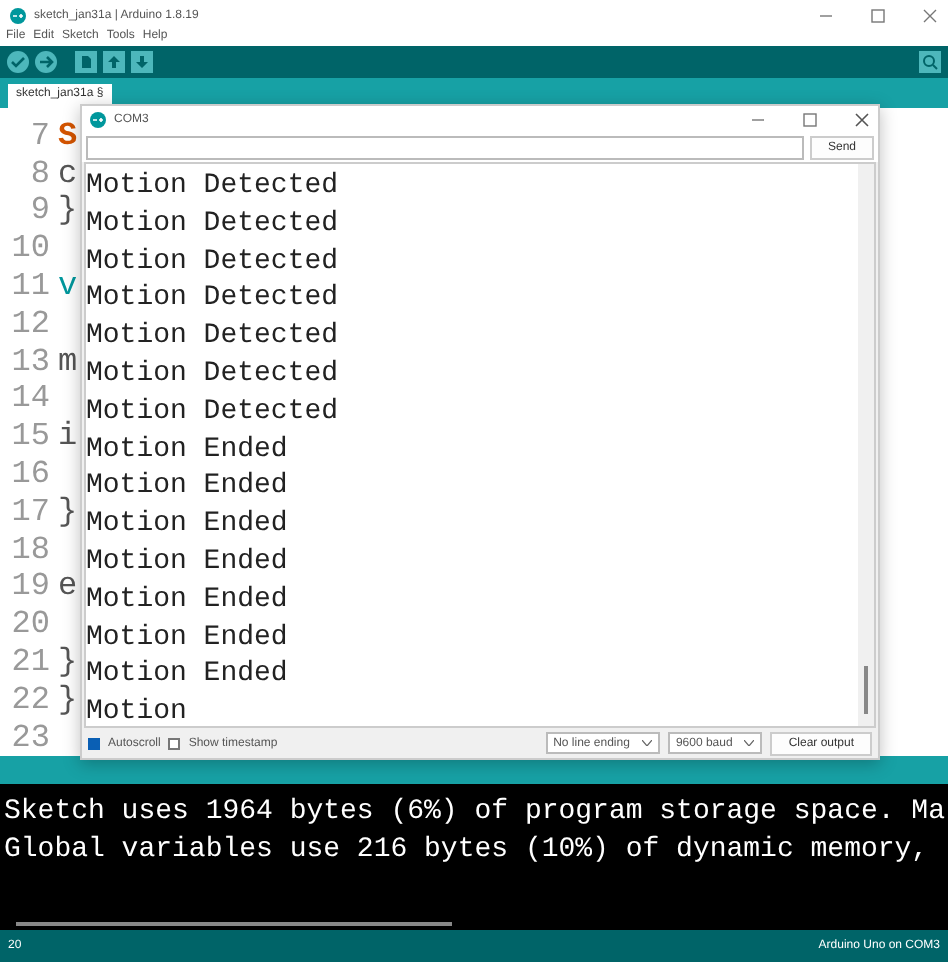  I want to click on code-text: i, so click(68, 436).